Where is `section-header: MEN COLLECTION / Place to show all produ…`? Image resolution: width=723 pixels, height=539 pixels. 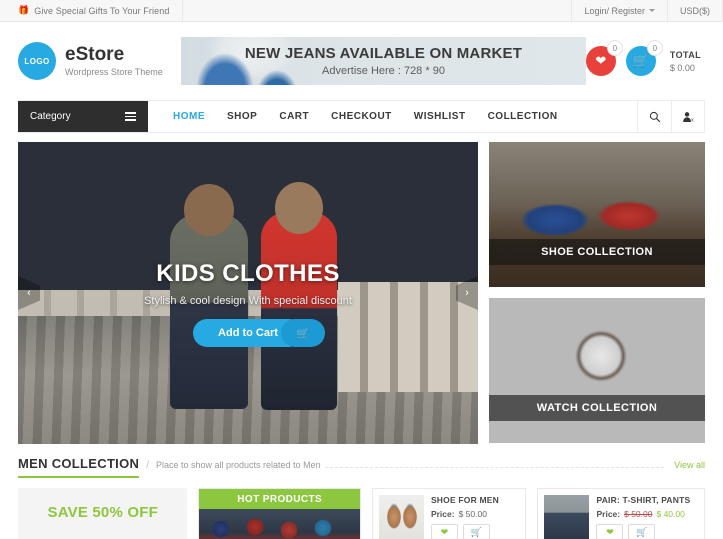
section-header: MEN COLLECTION / Place to show all produ… is located at coordinates (361, 467).